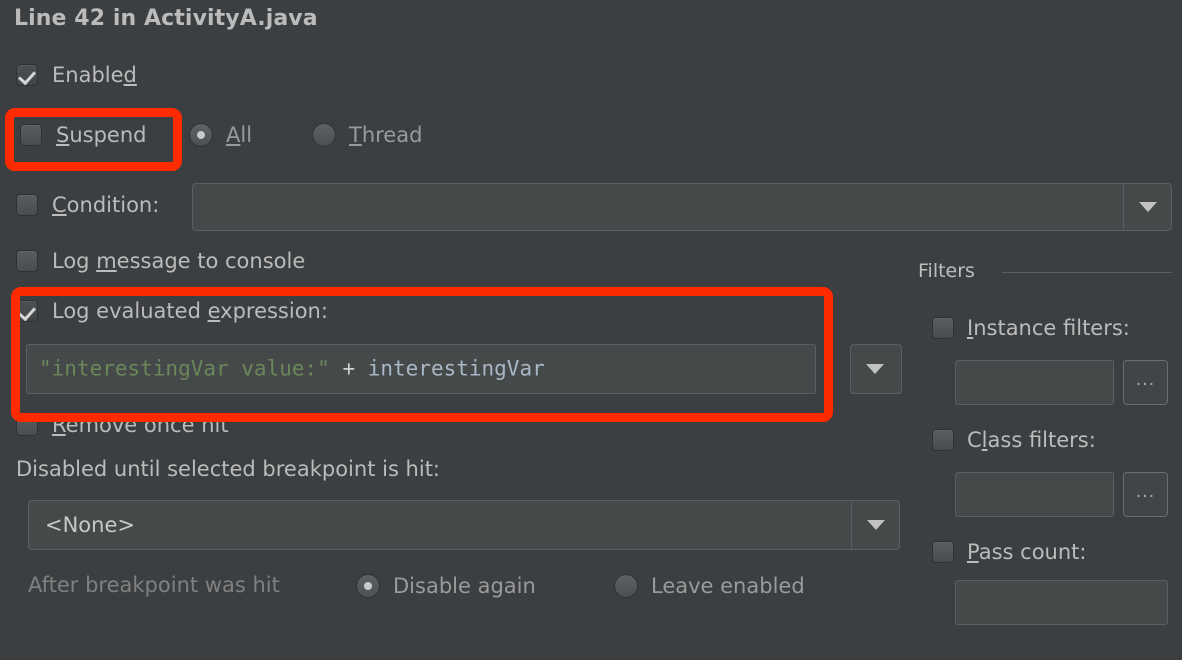 Image resolution: width=1182 pixels, height=660 pixels. I want to click on suspend-thread-radio-row: Thread, so click(367, 135).